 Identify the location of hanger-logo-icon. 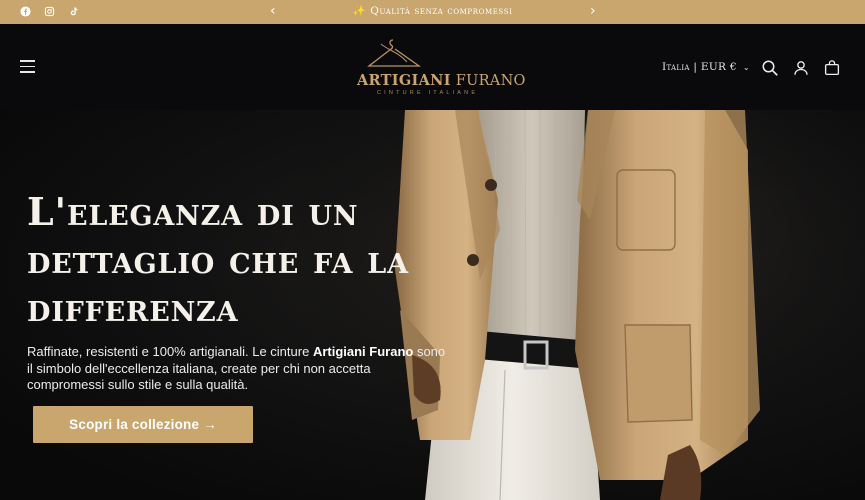
(394, 53).